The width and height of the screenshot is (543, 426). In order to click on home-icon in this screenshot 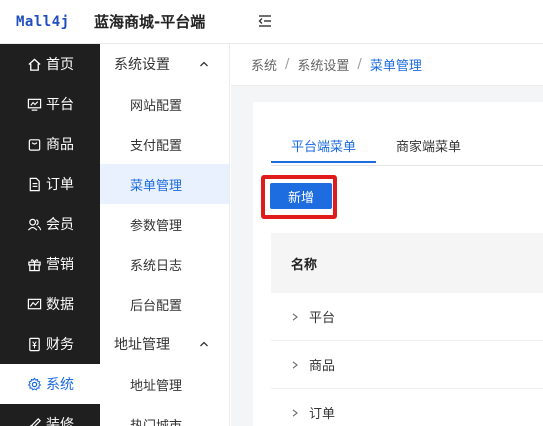, I will do `click(34, 64)`.